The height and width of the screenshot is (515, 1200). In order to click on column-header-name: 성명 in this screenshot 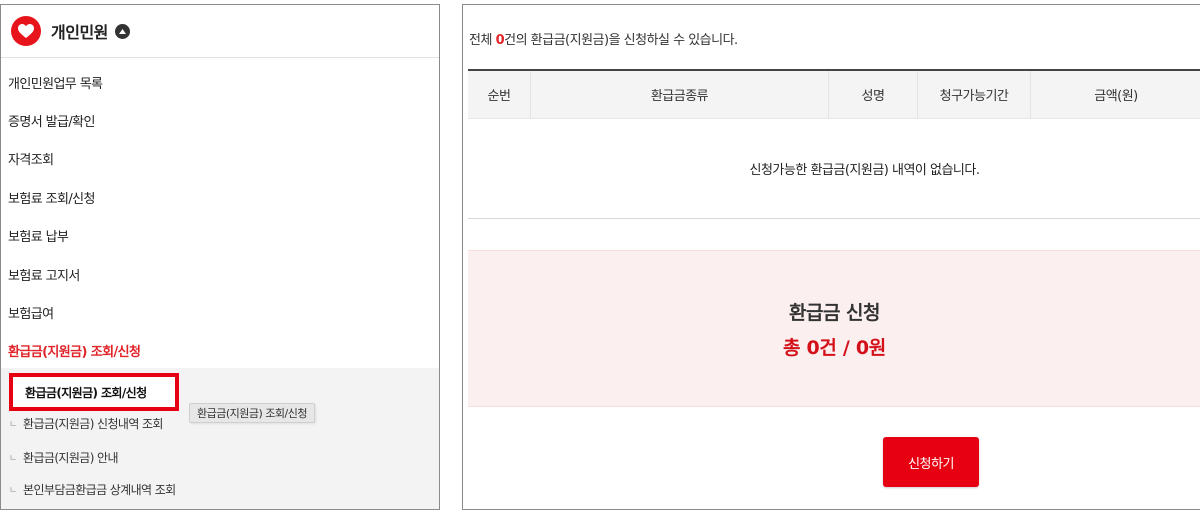, I will do `click(873, 94)`.